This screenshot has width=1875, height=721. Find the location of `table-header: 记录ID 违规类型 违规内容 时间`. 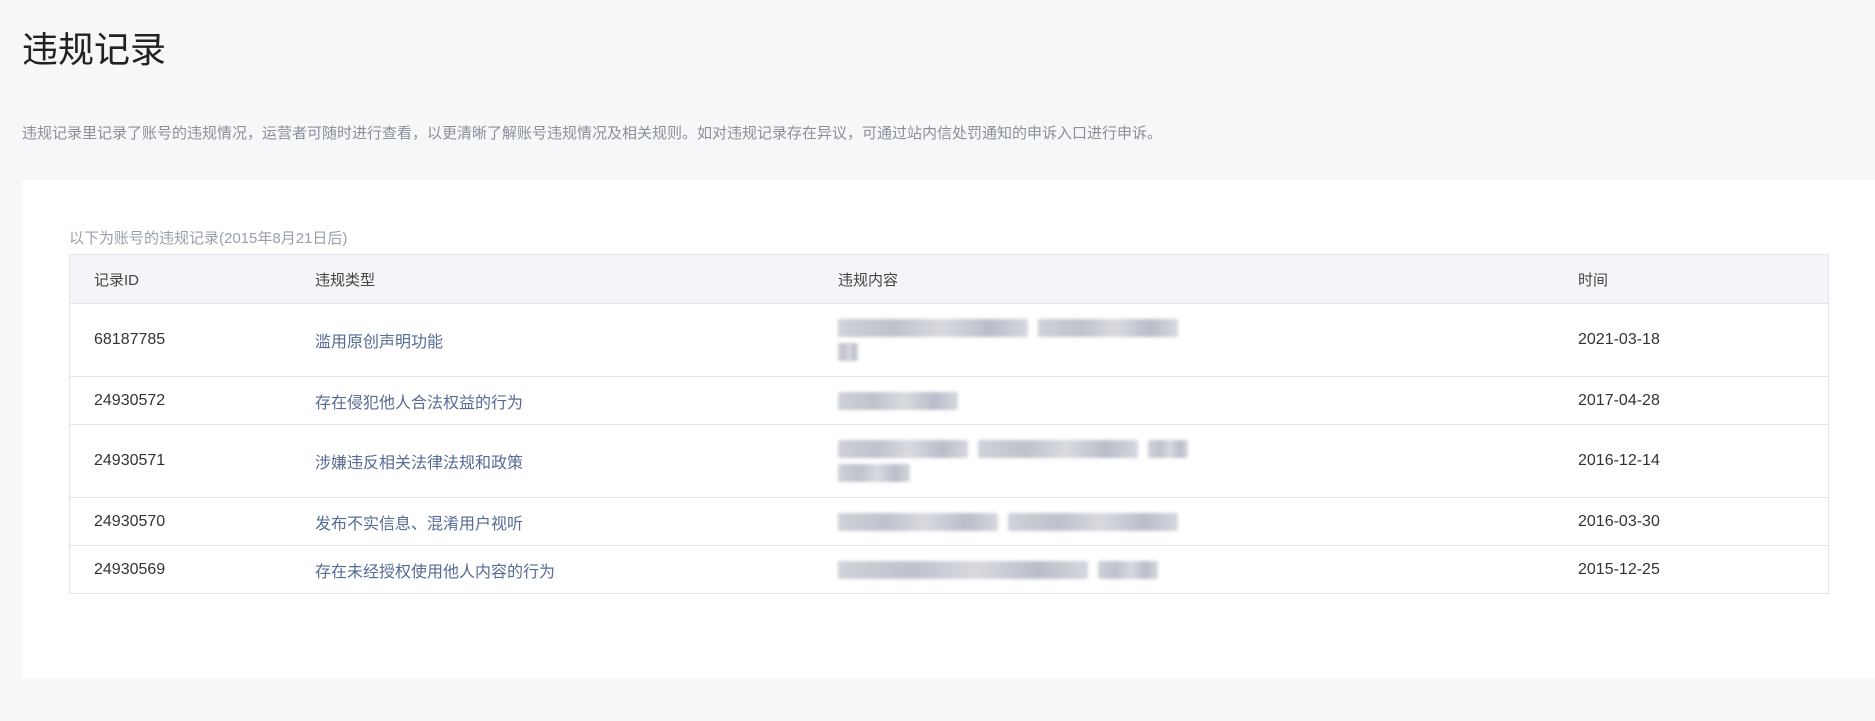

table-header: 记录ID 违规类型 违规内容 时间 is located at coordinates (949, 279).